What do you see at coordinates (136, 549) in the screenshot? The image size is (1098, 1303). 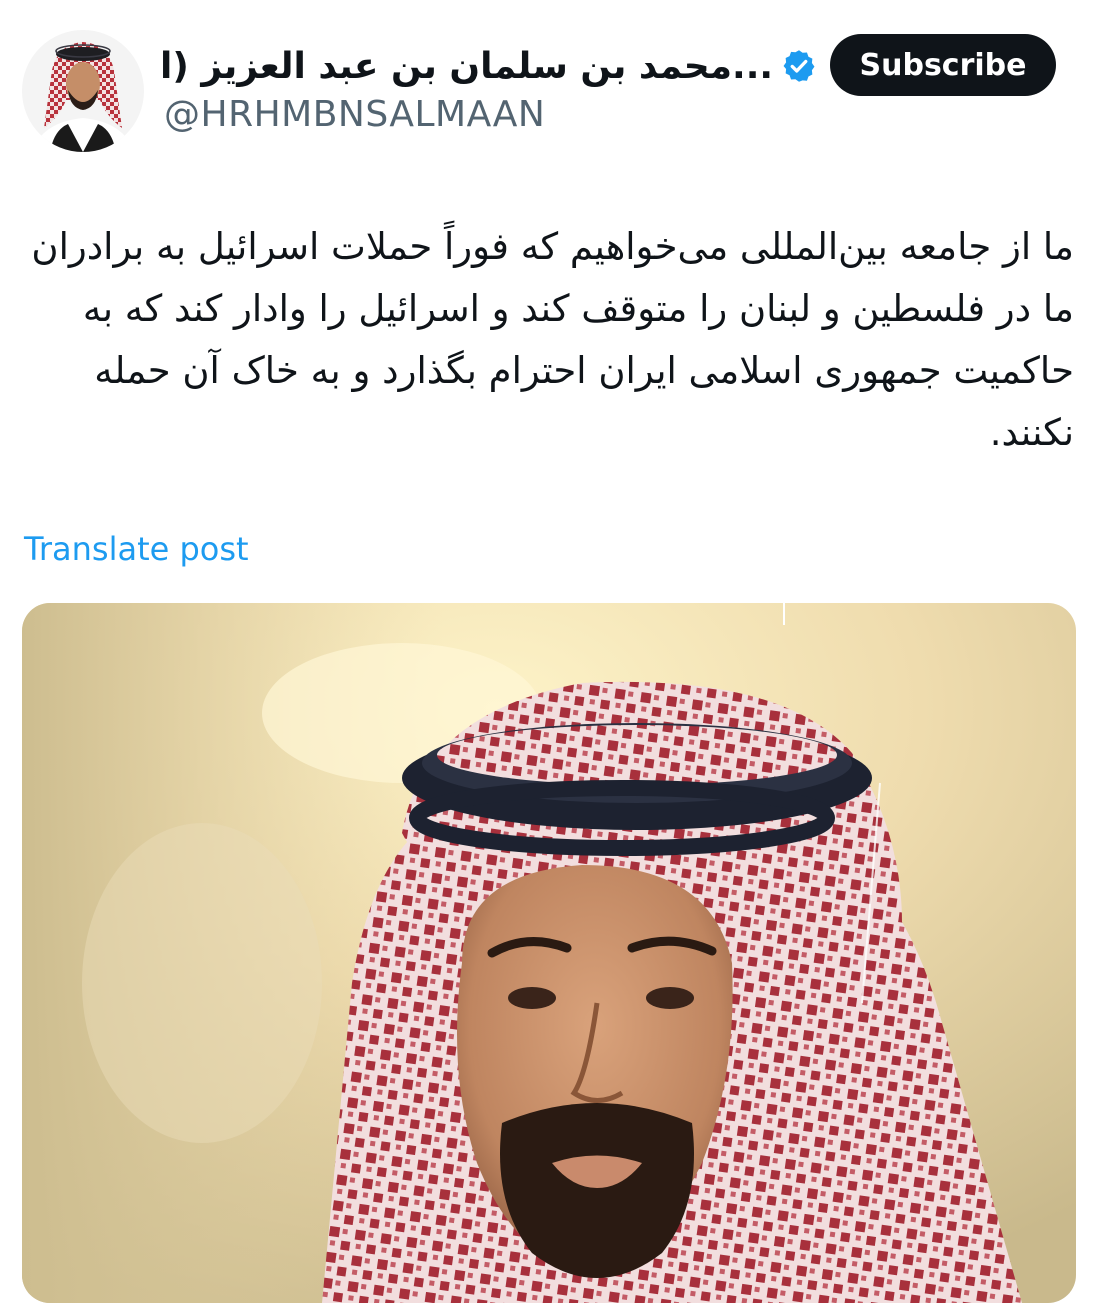 I see `translate-post-link: Translate post` at bounding box center [136, 549].